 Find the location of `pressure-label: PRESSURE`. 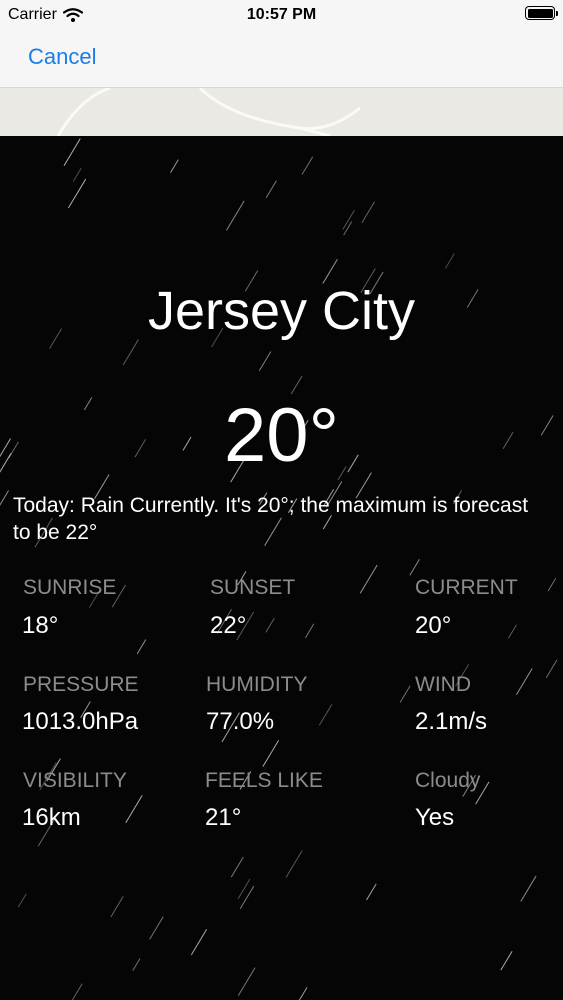

pressure-label: PRESSURE is located at coordinates (81, 684).